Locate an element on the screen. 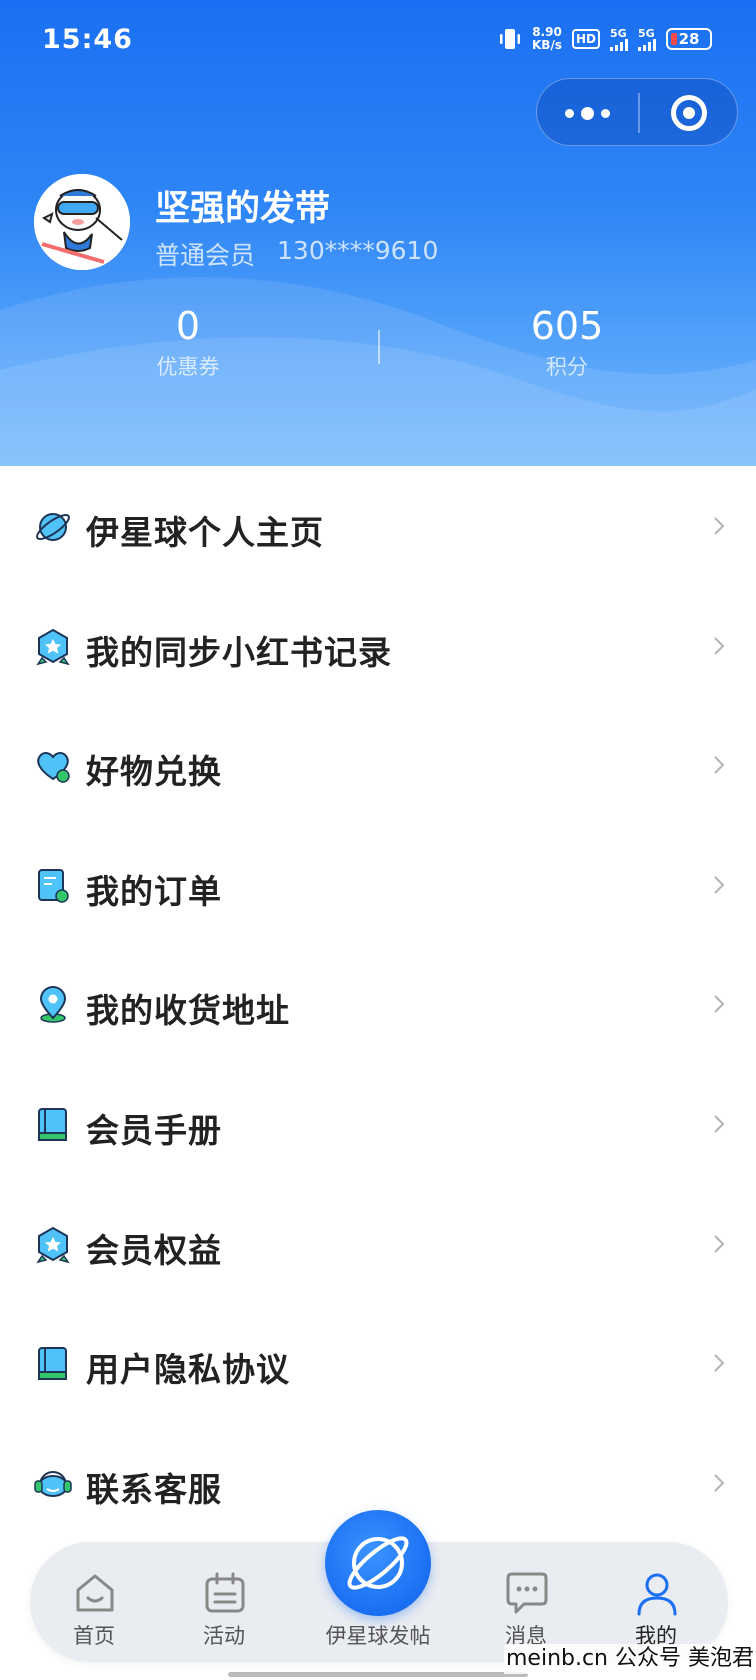 Image resolution: width=756 pixels, height=1680 pixels. post-button is located at coordinates (378, 1563).